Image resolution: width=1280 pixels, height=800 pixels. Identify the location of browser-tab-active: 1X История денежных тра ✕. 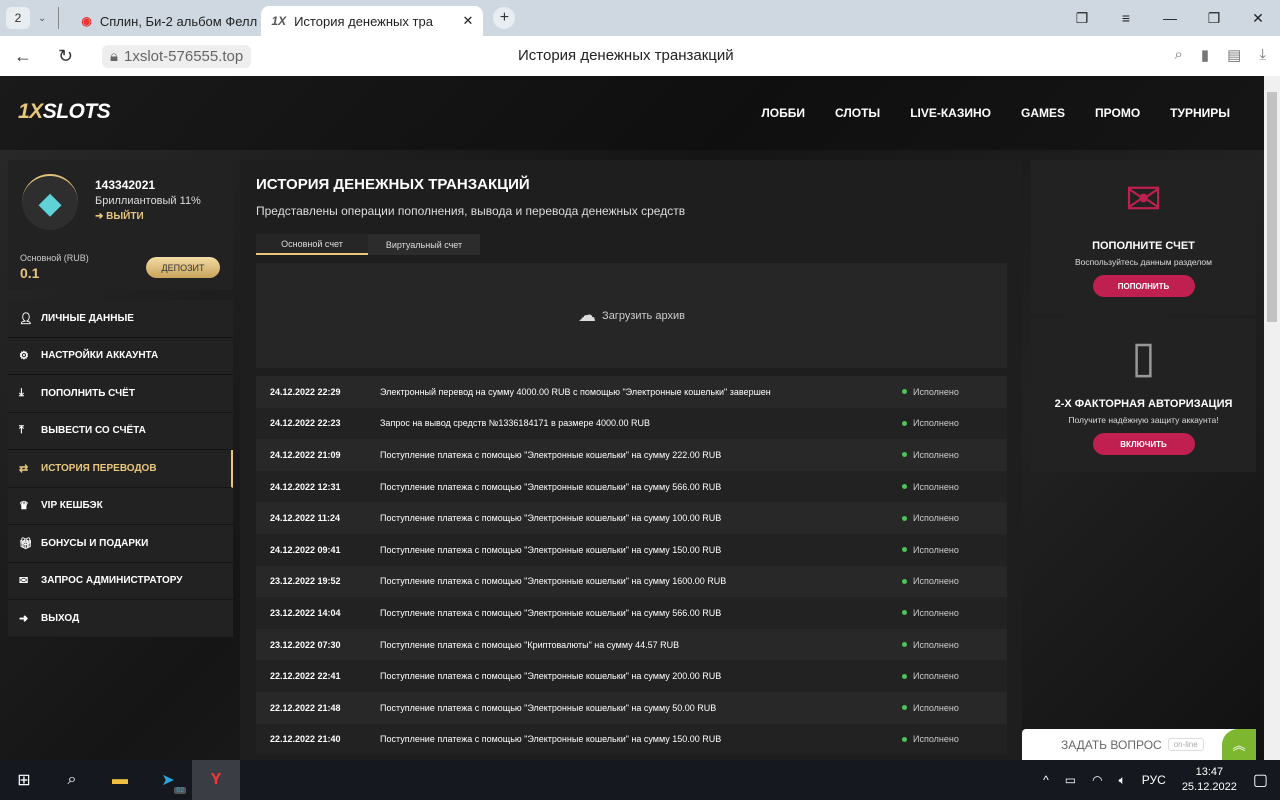
(372, 21).